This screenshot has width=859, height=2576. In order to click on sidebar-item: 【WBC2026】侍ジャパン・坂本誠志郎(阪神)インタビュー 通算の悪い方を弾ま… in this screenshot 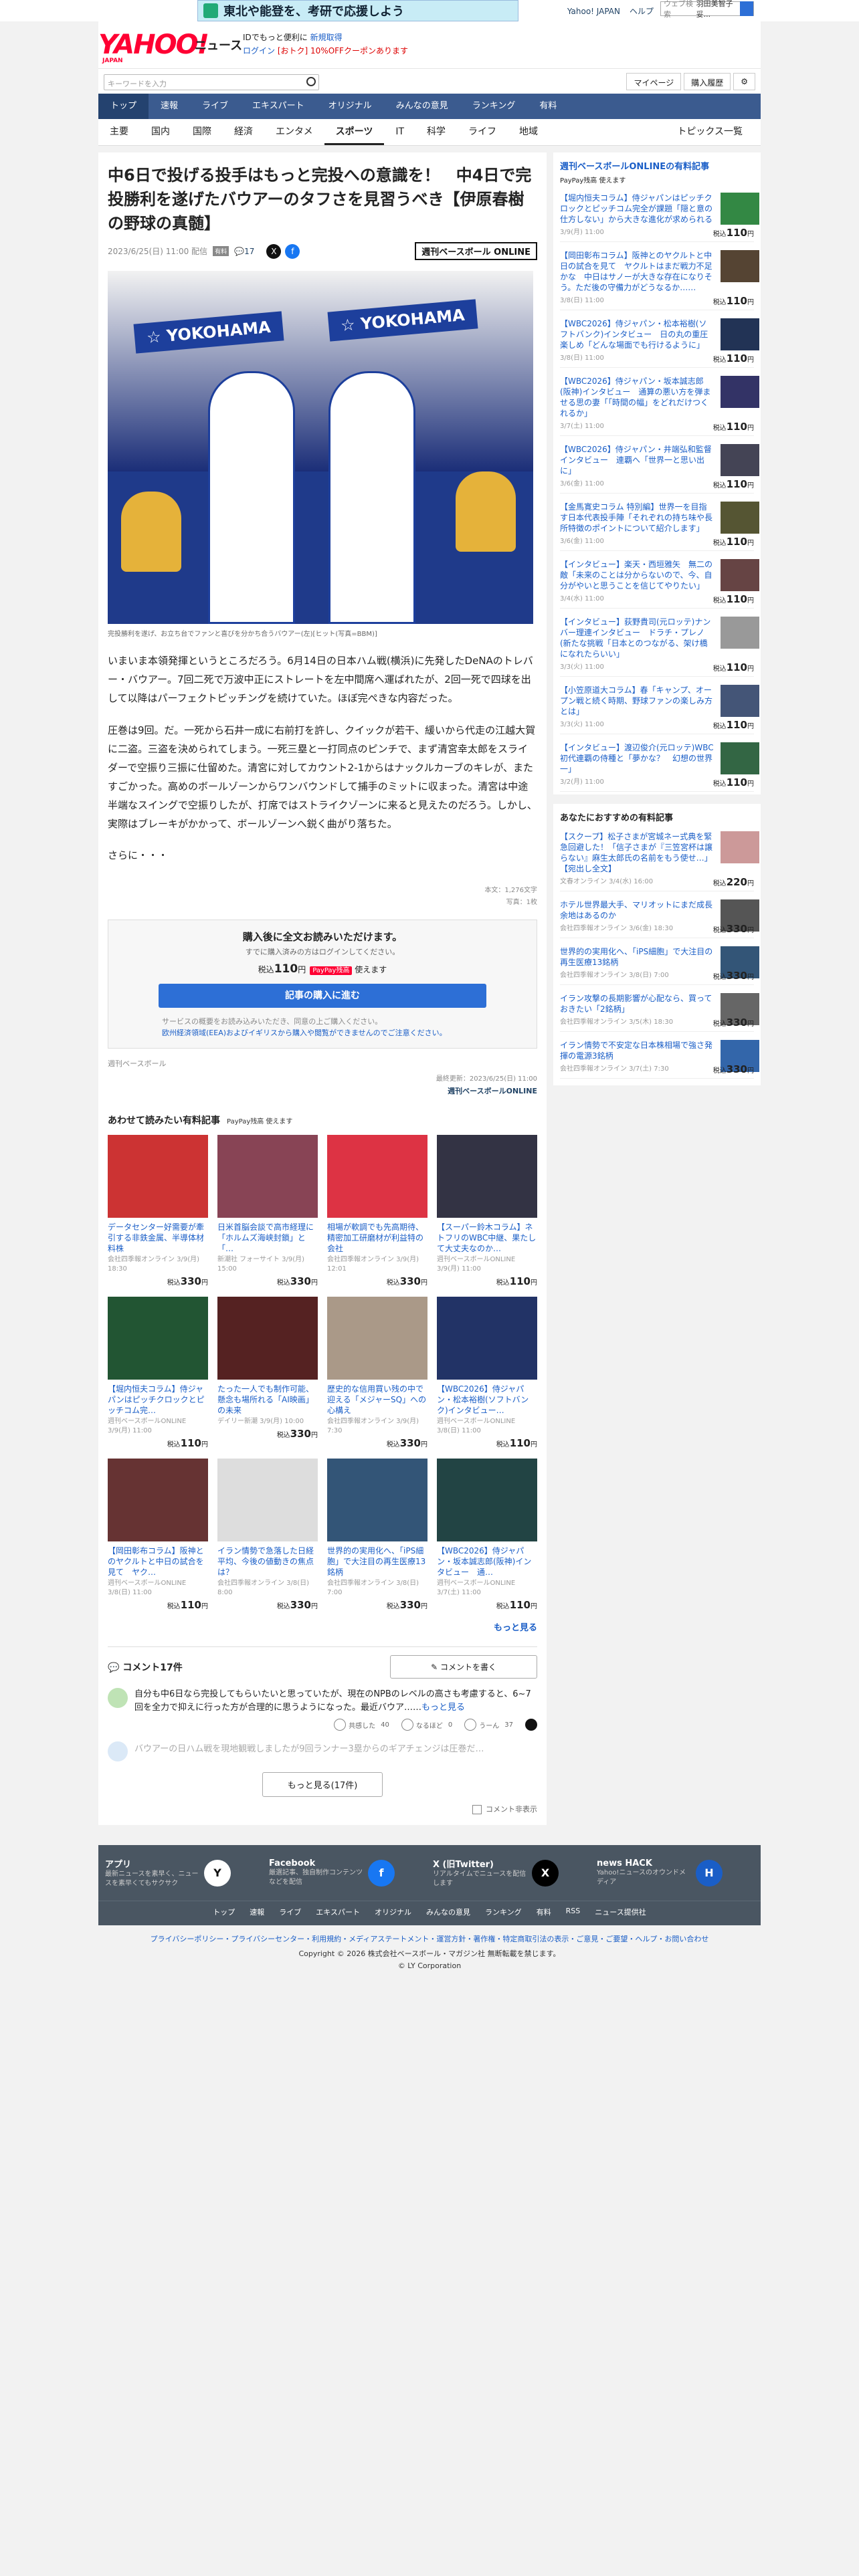, I will do `click(660, 402)`.